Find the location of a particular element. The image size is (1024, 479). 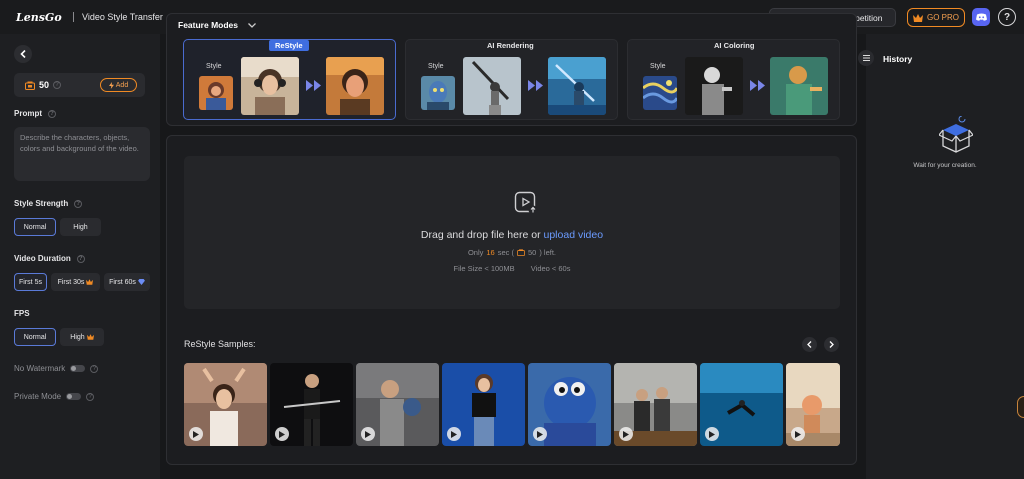

discord-button is located at coordinates (981, 17).